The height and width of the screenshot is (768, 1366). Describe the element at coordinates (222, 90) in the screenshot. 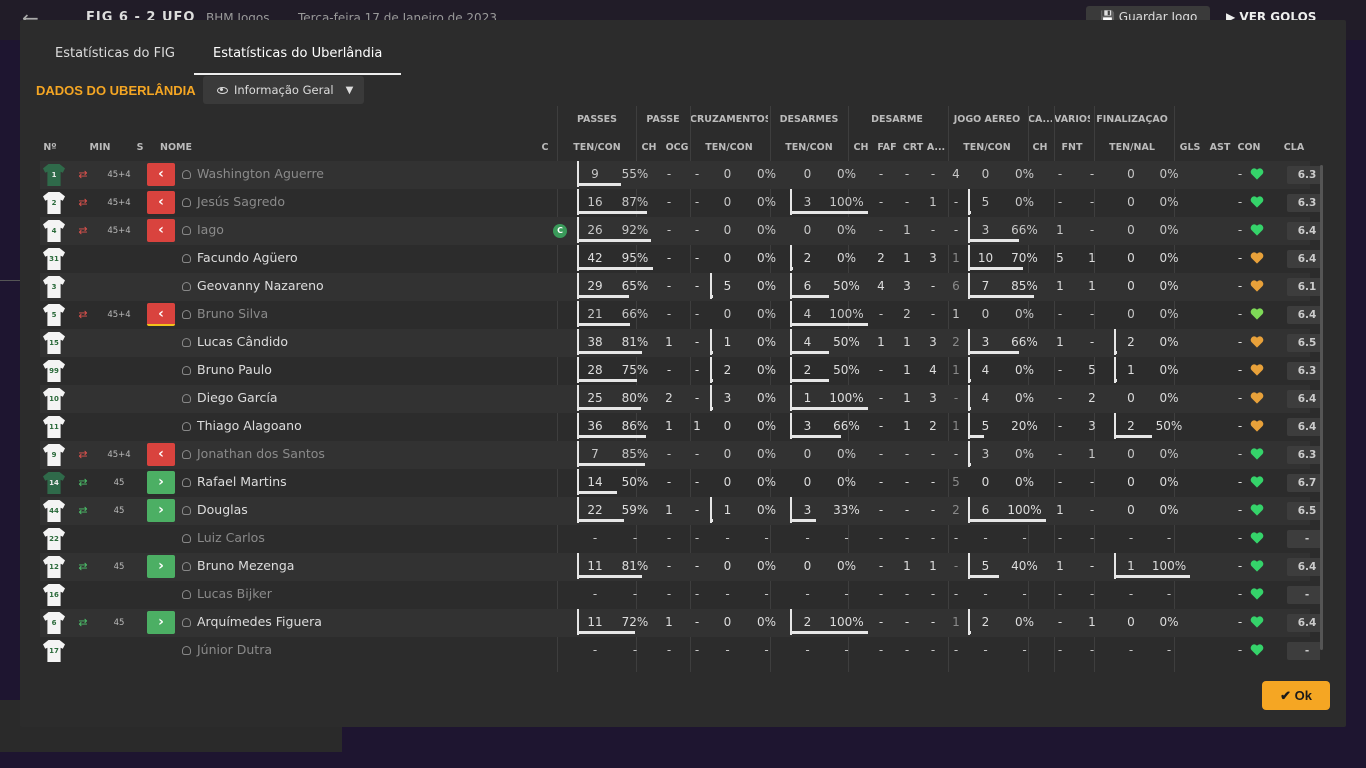

I see `eye-icon` at that location.